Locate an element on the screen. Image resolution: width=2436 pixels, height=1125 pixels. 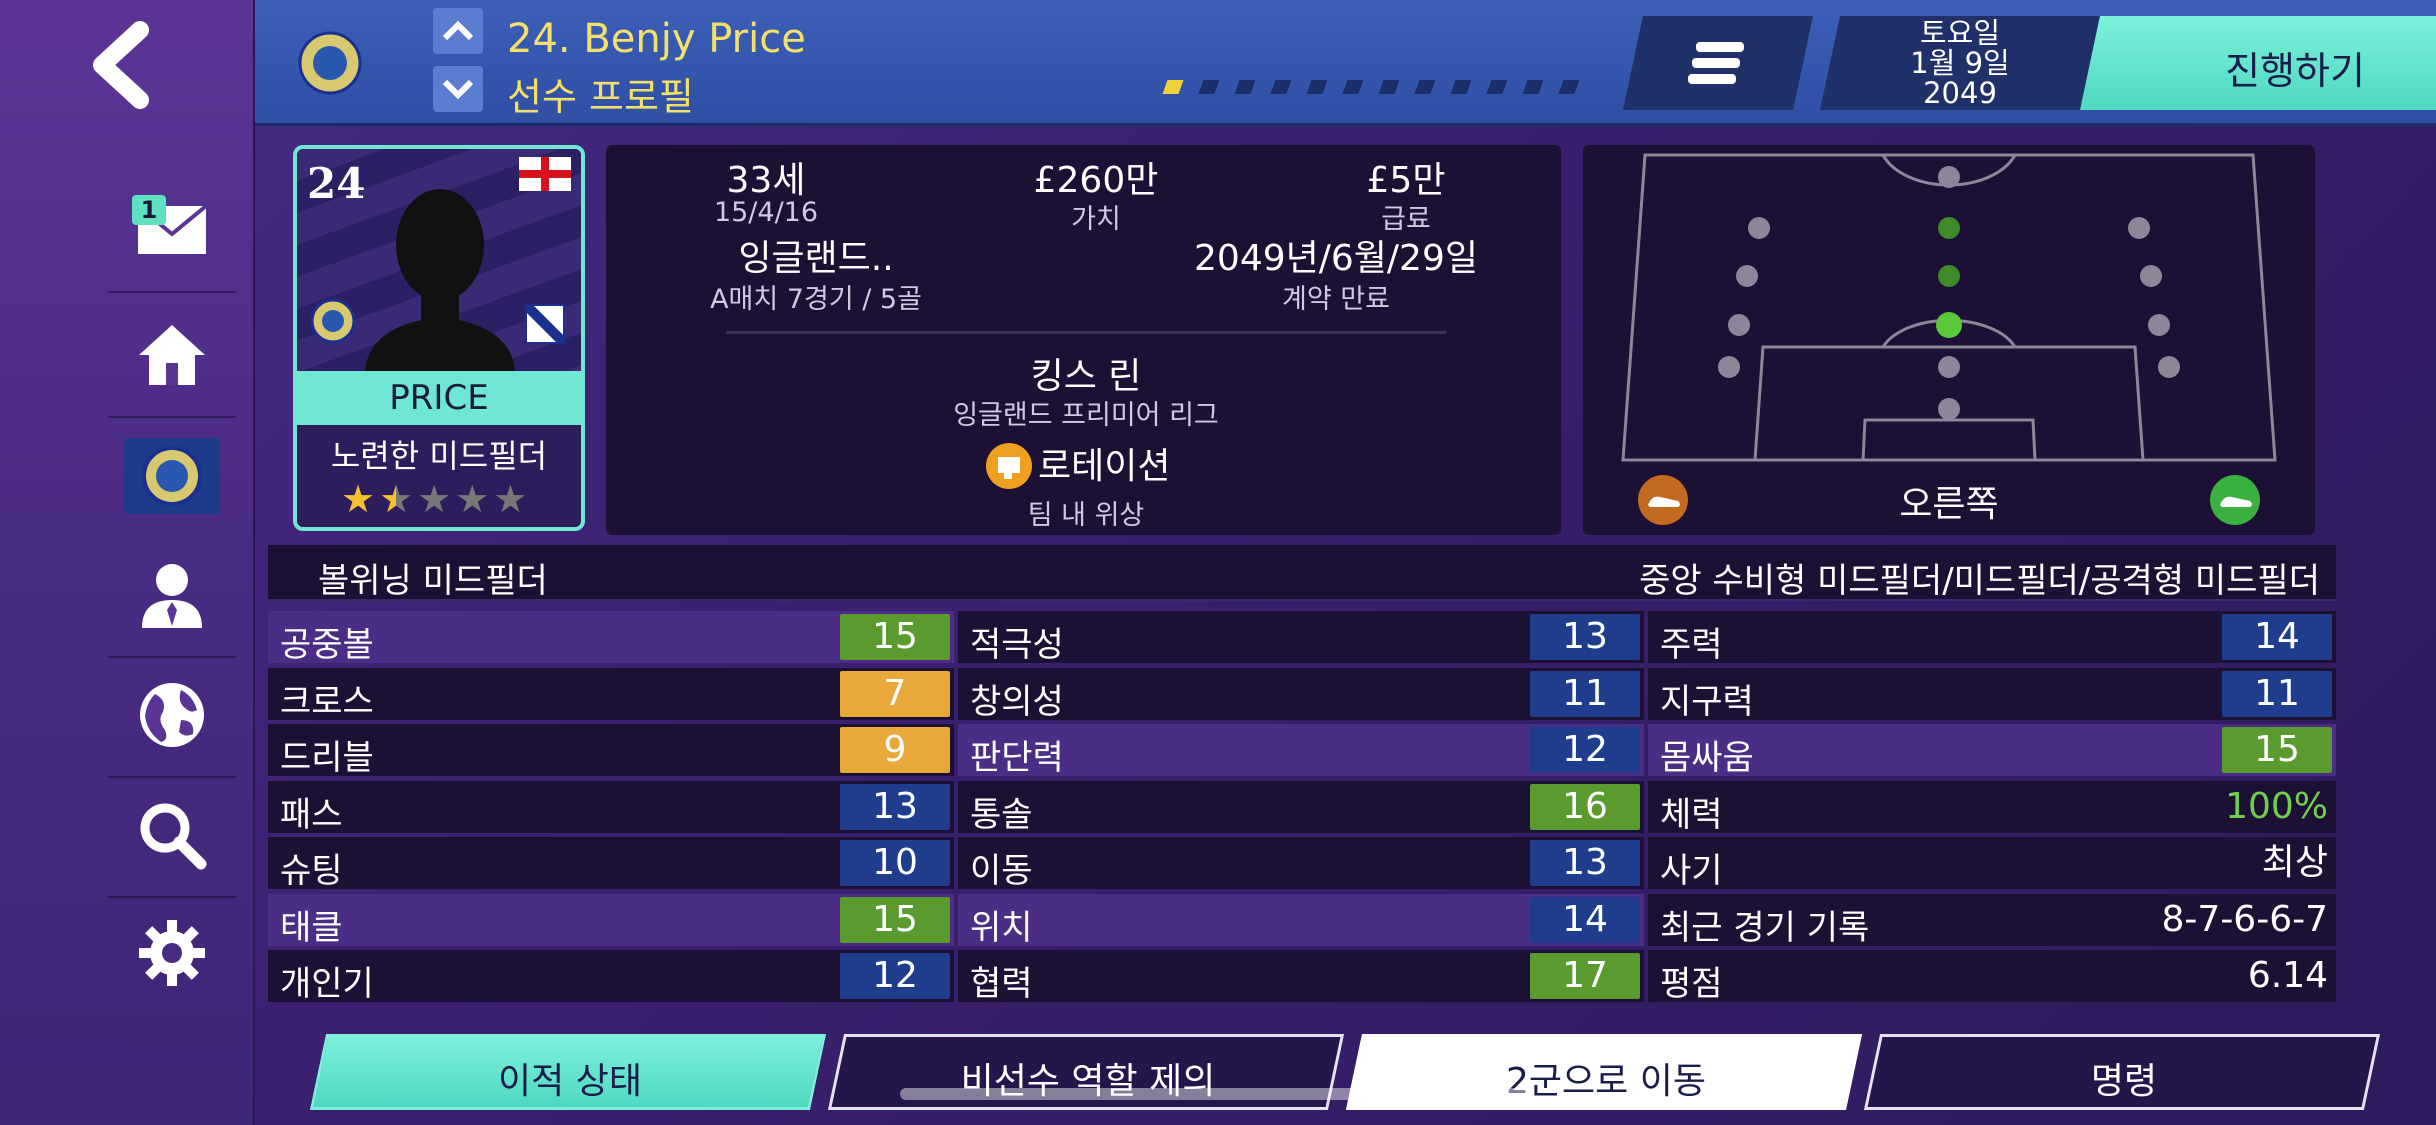
attribute-row: 몸싸움 15 is located at coordinates (1992, 751).